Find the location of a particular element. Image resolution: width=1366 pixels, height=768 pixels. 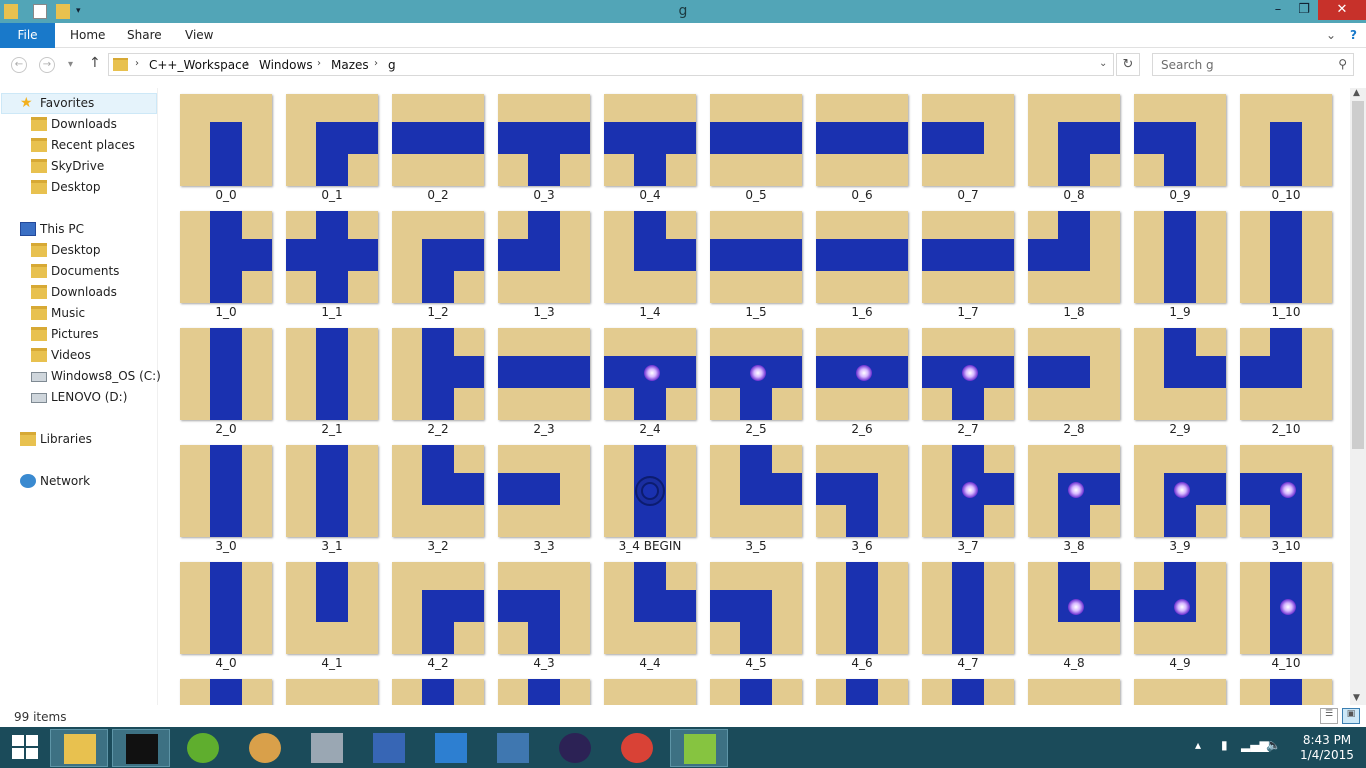

file-item: 4_6 is located at coordinates (862, 616).